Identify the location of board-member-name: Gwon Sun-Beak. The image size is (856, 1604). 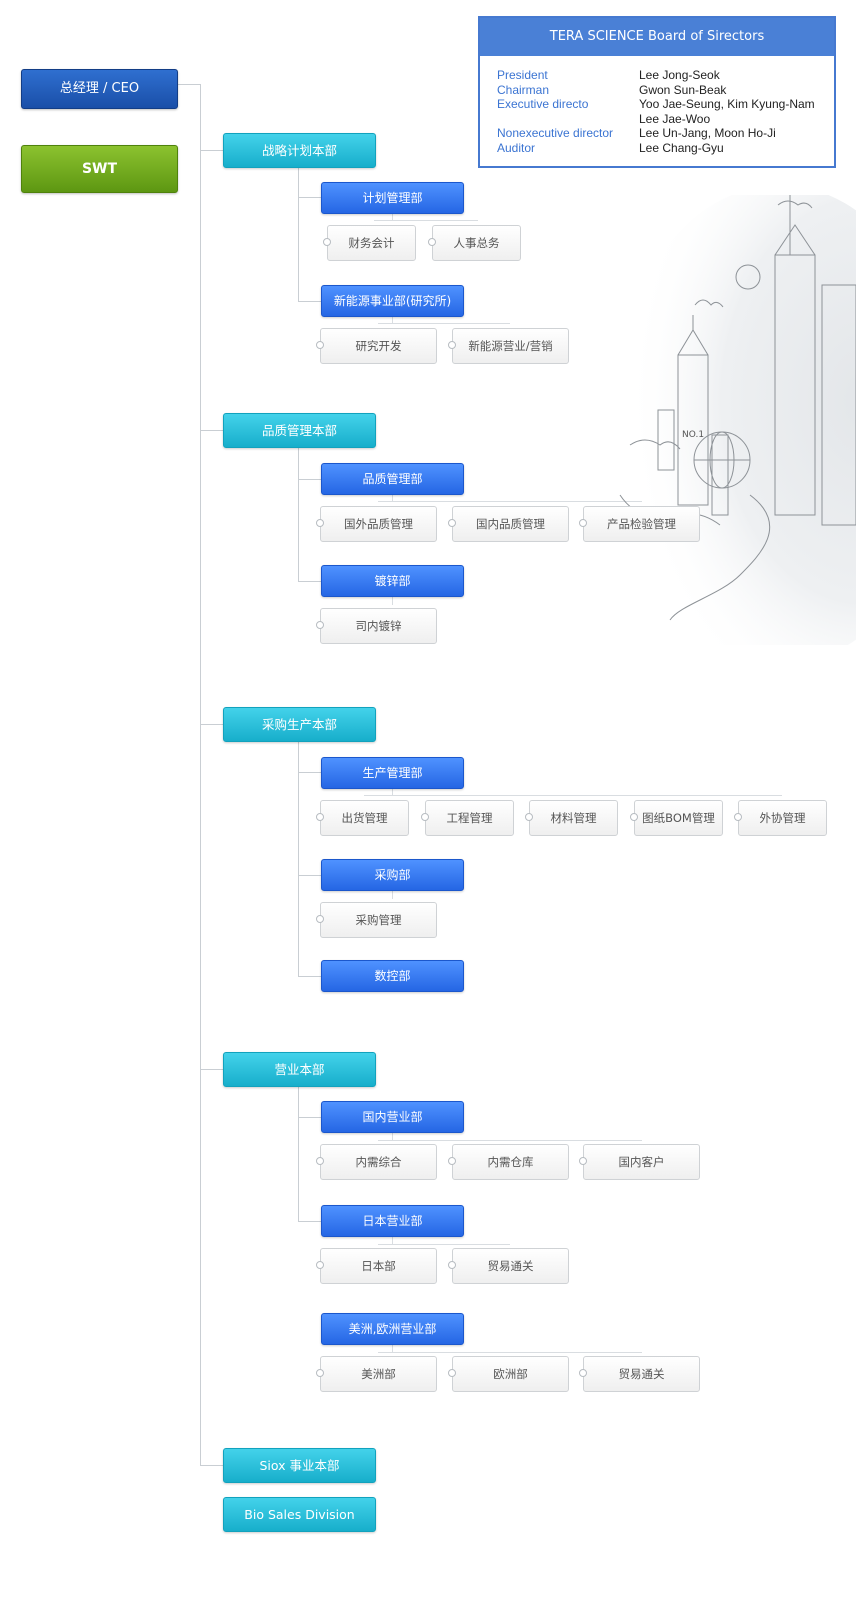
(683, 89).